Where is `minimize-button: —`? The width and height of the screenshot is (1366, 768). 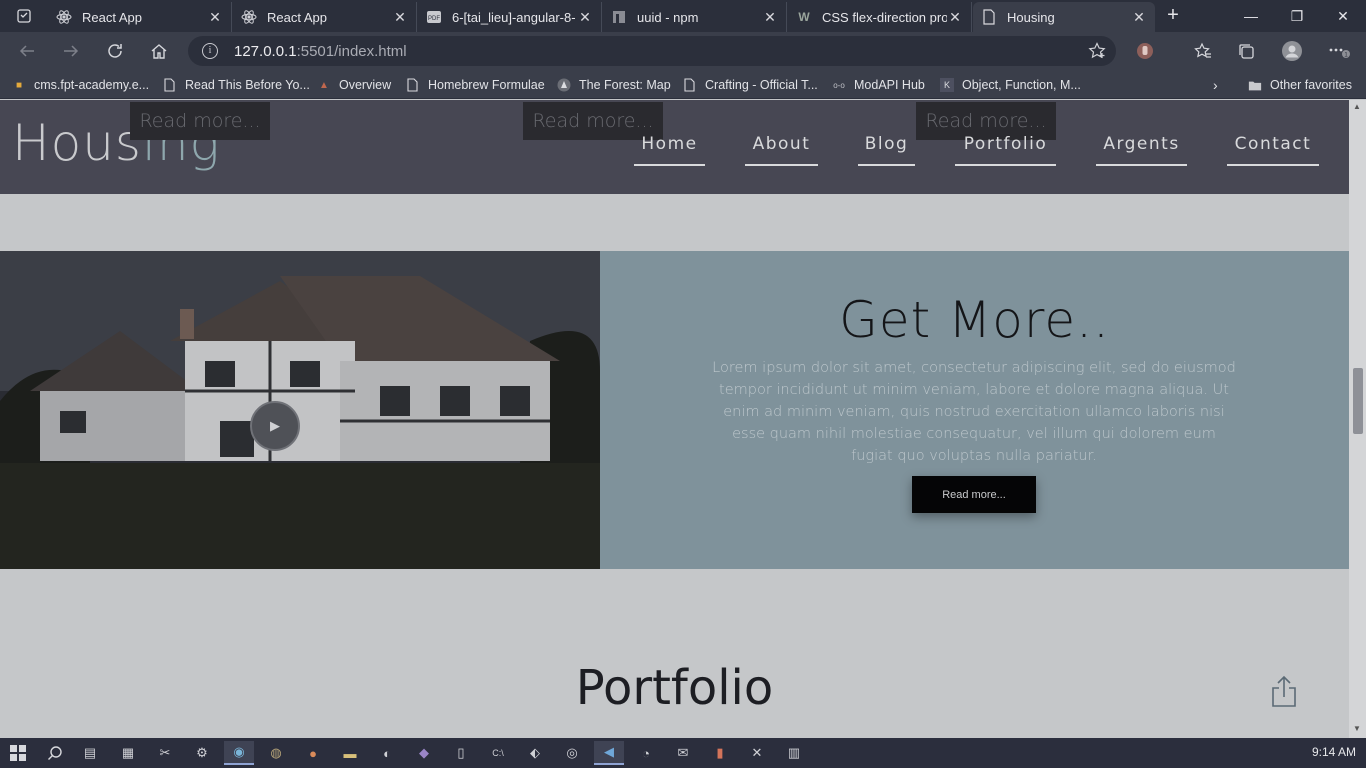 minimize-button: — is located at coordinates (1251, 16).